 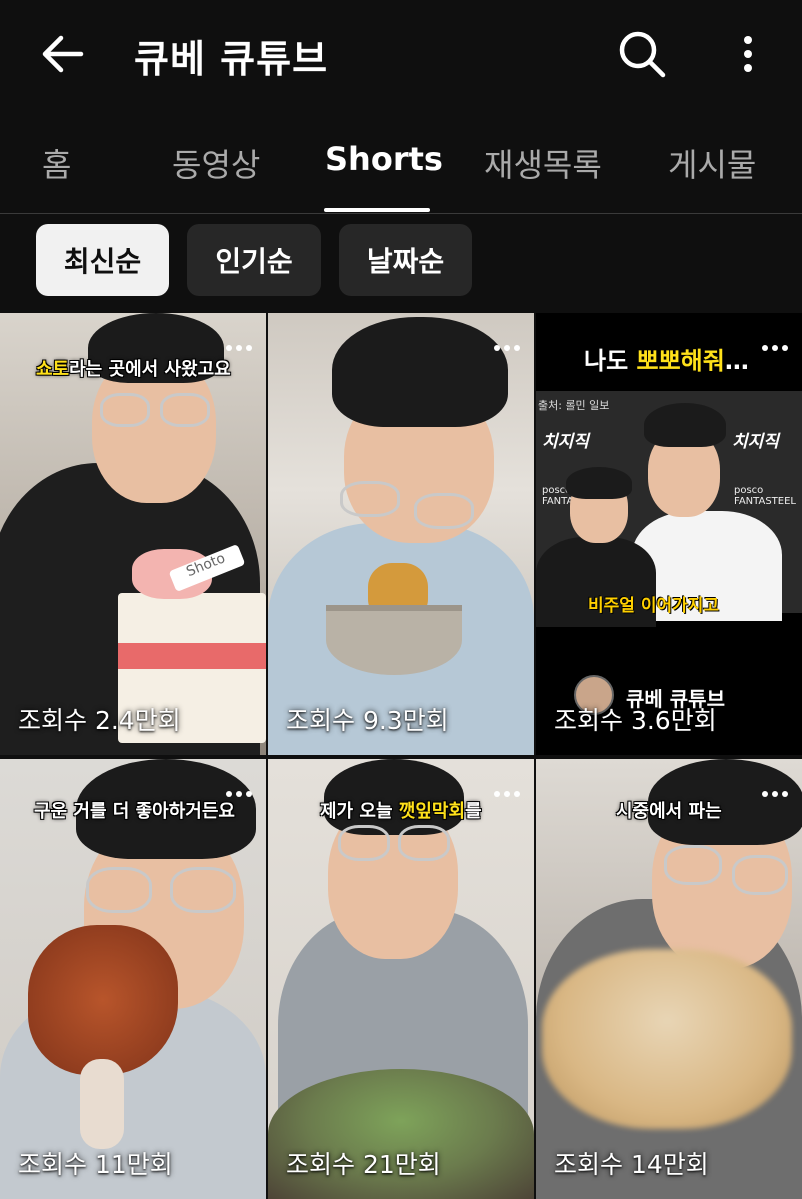 What do you see at coordinates (134, 811) in the screenshot?
I see `video-caption: 구운 거를 더 좋아하거든요` at bounding box center [134, 811].